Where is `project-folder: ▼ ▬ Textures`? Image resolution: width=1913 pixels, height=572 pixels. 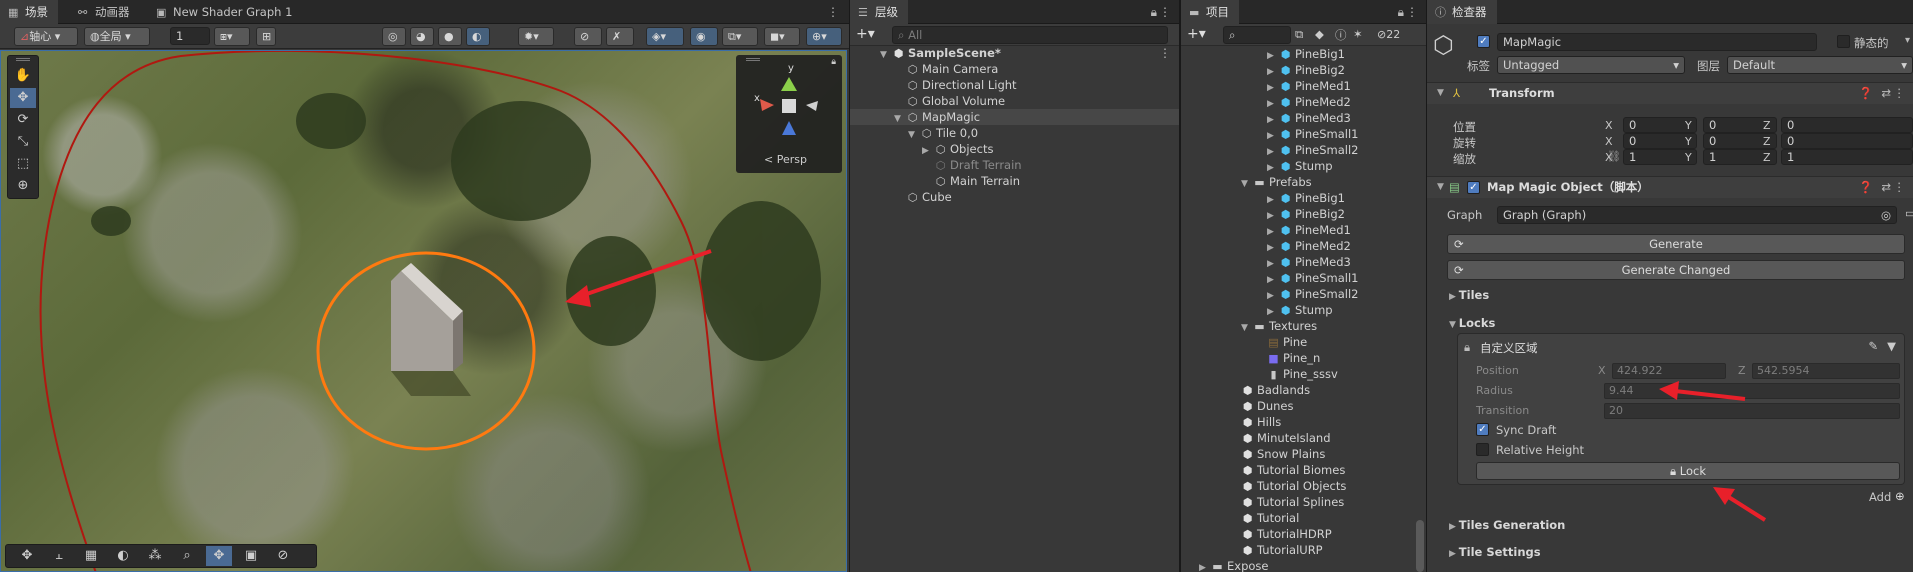 project-folder: ▼ ▬ Textures is located at coordinates (1279, 326).